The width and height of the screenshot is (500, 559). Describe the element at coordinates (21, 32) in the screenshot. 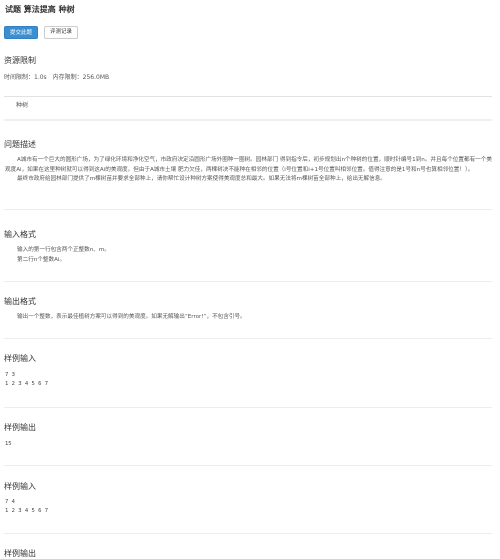

I see `submit-button: 提交此题` at that location.